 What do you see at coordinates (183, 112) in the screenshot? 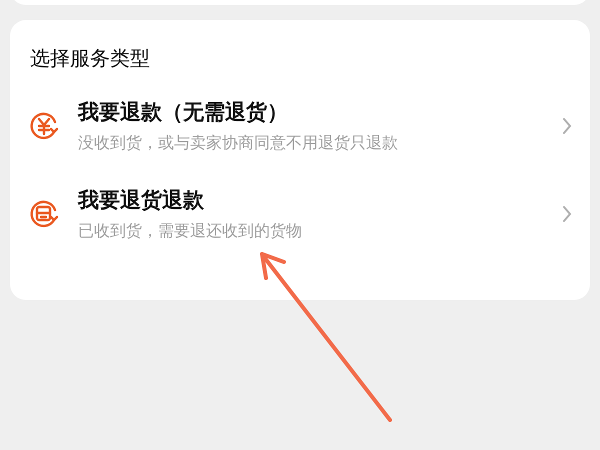
I see `option-title: 我要退款（无需退货）` at bounding box center [183, 112].